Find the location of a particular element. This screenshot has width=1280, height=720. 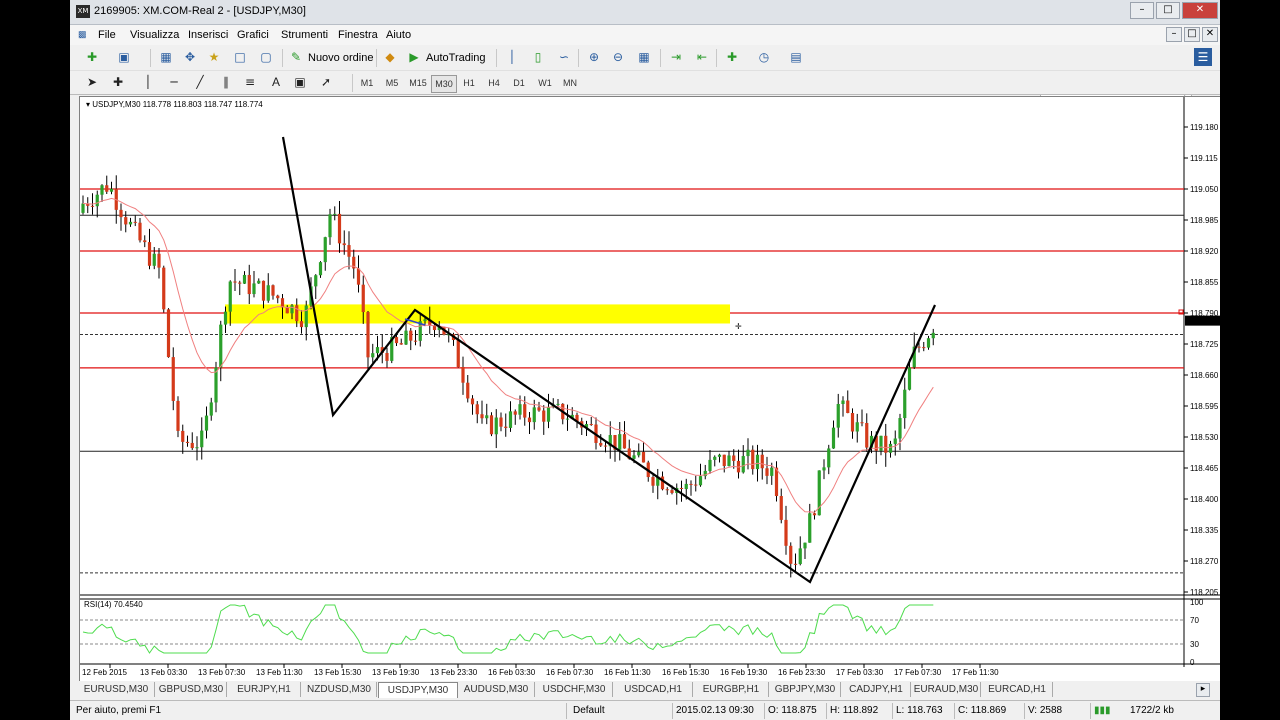

autotrading-icon: ▶ is located at coordinates (414, 57).